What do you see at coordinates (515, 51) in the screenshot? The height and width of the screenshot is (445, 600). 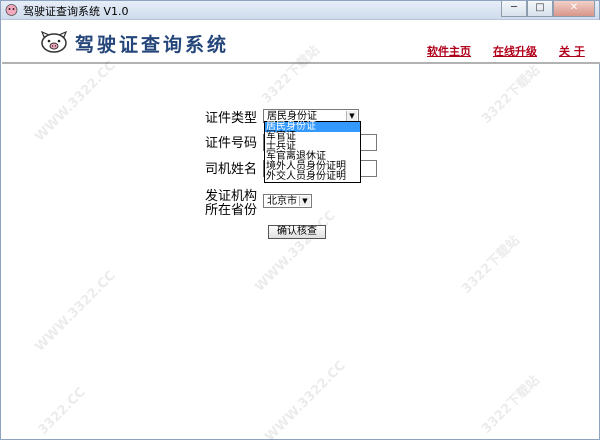 I see `online-upgrade-link: 在线升级` at bounding box center [515, 51].